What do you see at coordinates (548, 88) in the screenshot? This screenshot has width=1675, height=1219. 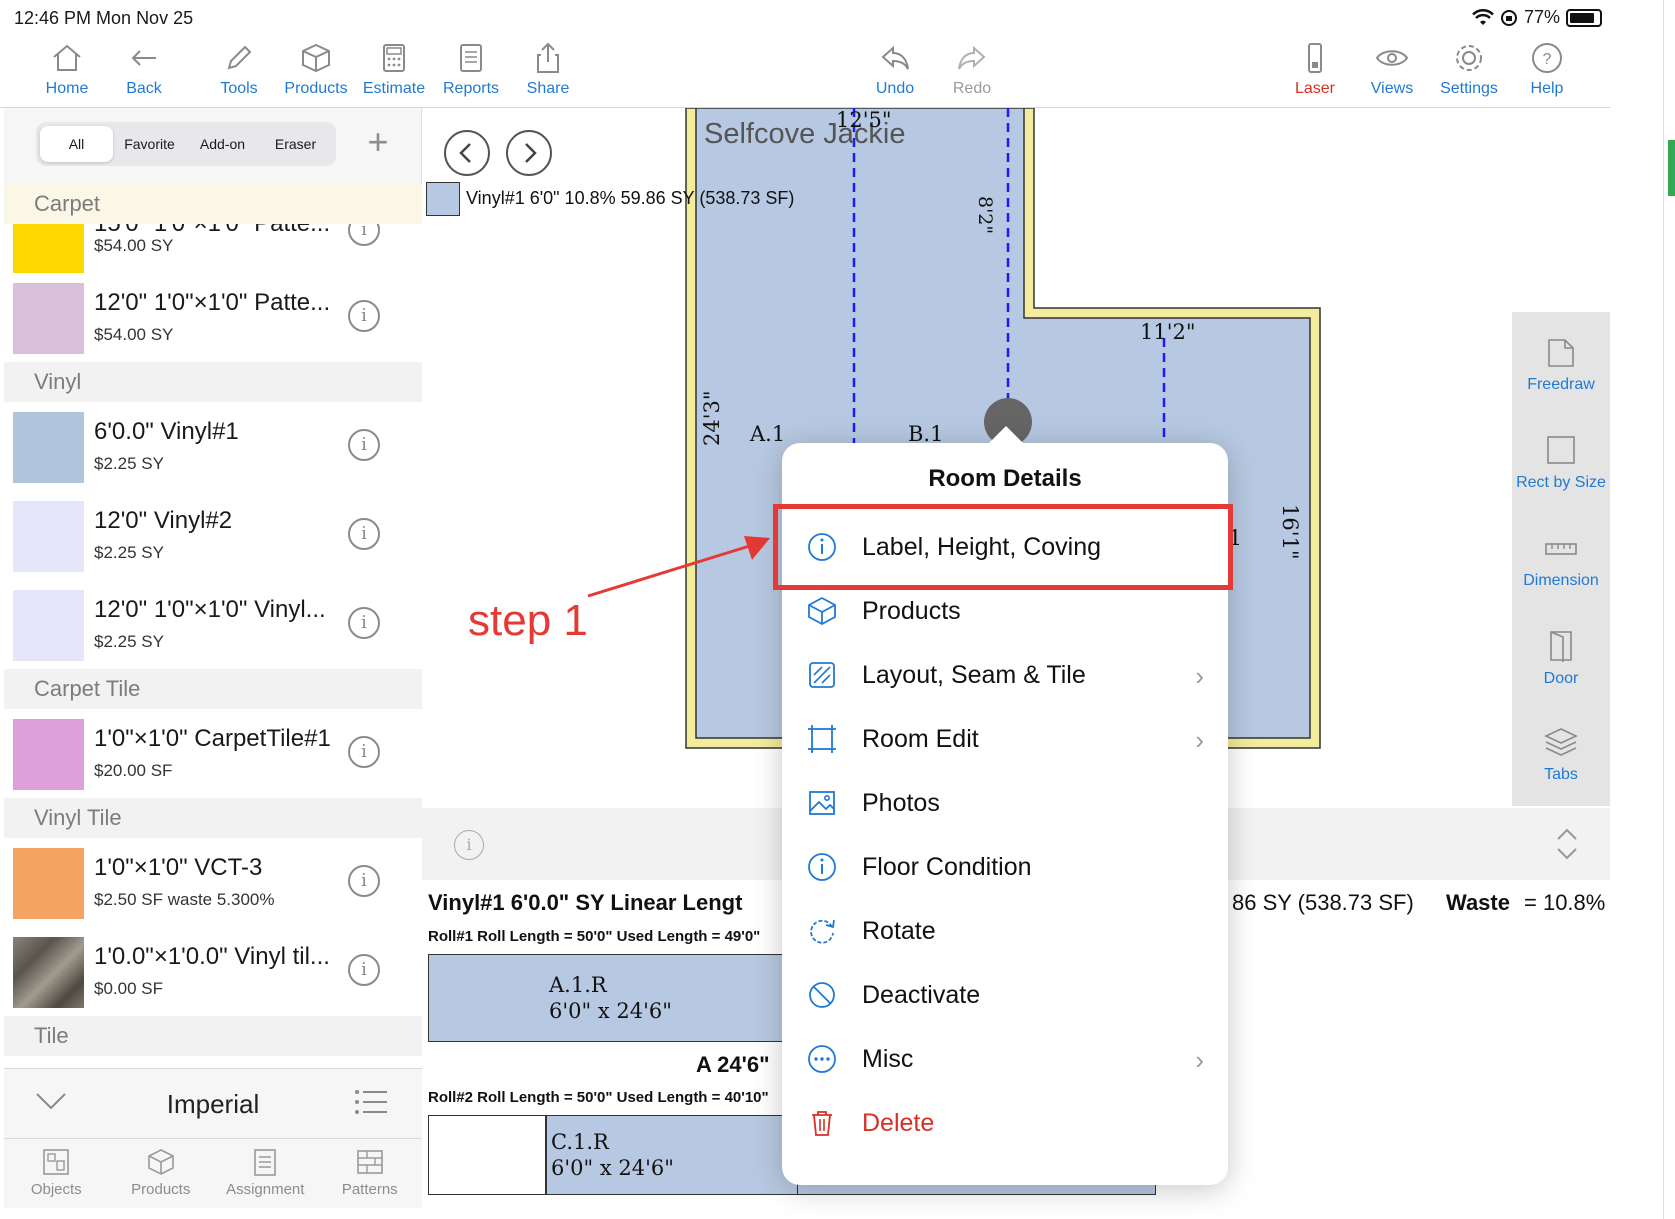 I see `share-label: Share` at bounding box center [548, 88].